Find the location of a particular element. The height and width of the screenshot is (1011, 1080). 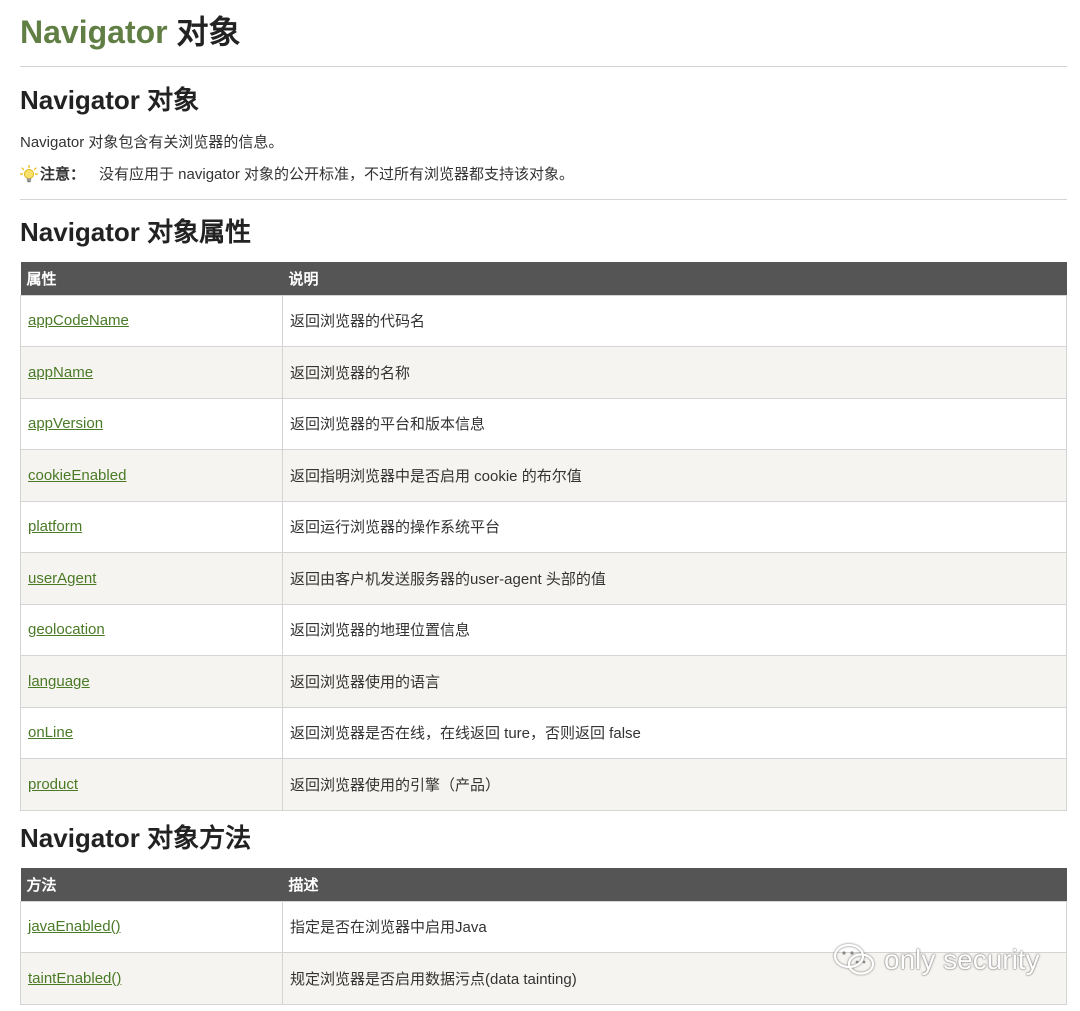

property-link-platform: platform is located at coordinates (55, 526).